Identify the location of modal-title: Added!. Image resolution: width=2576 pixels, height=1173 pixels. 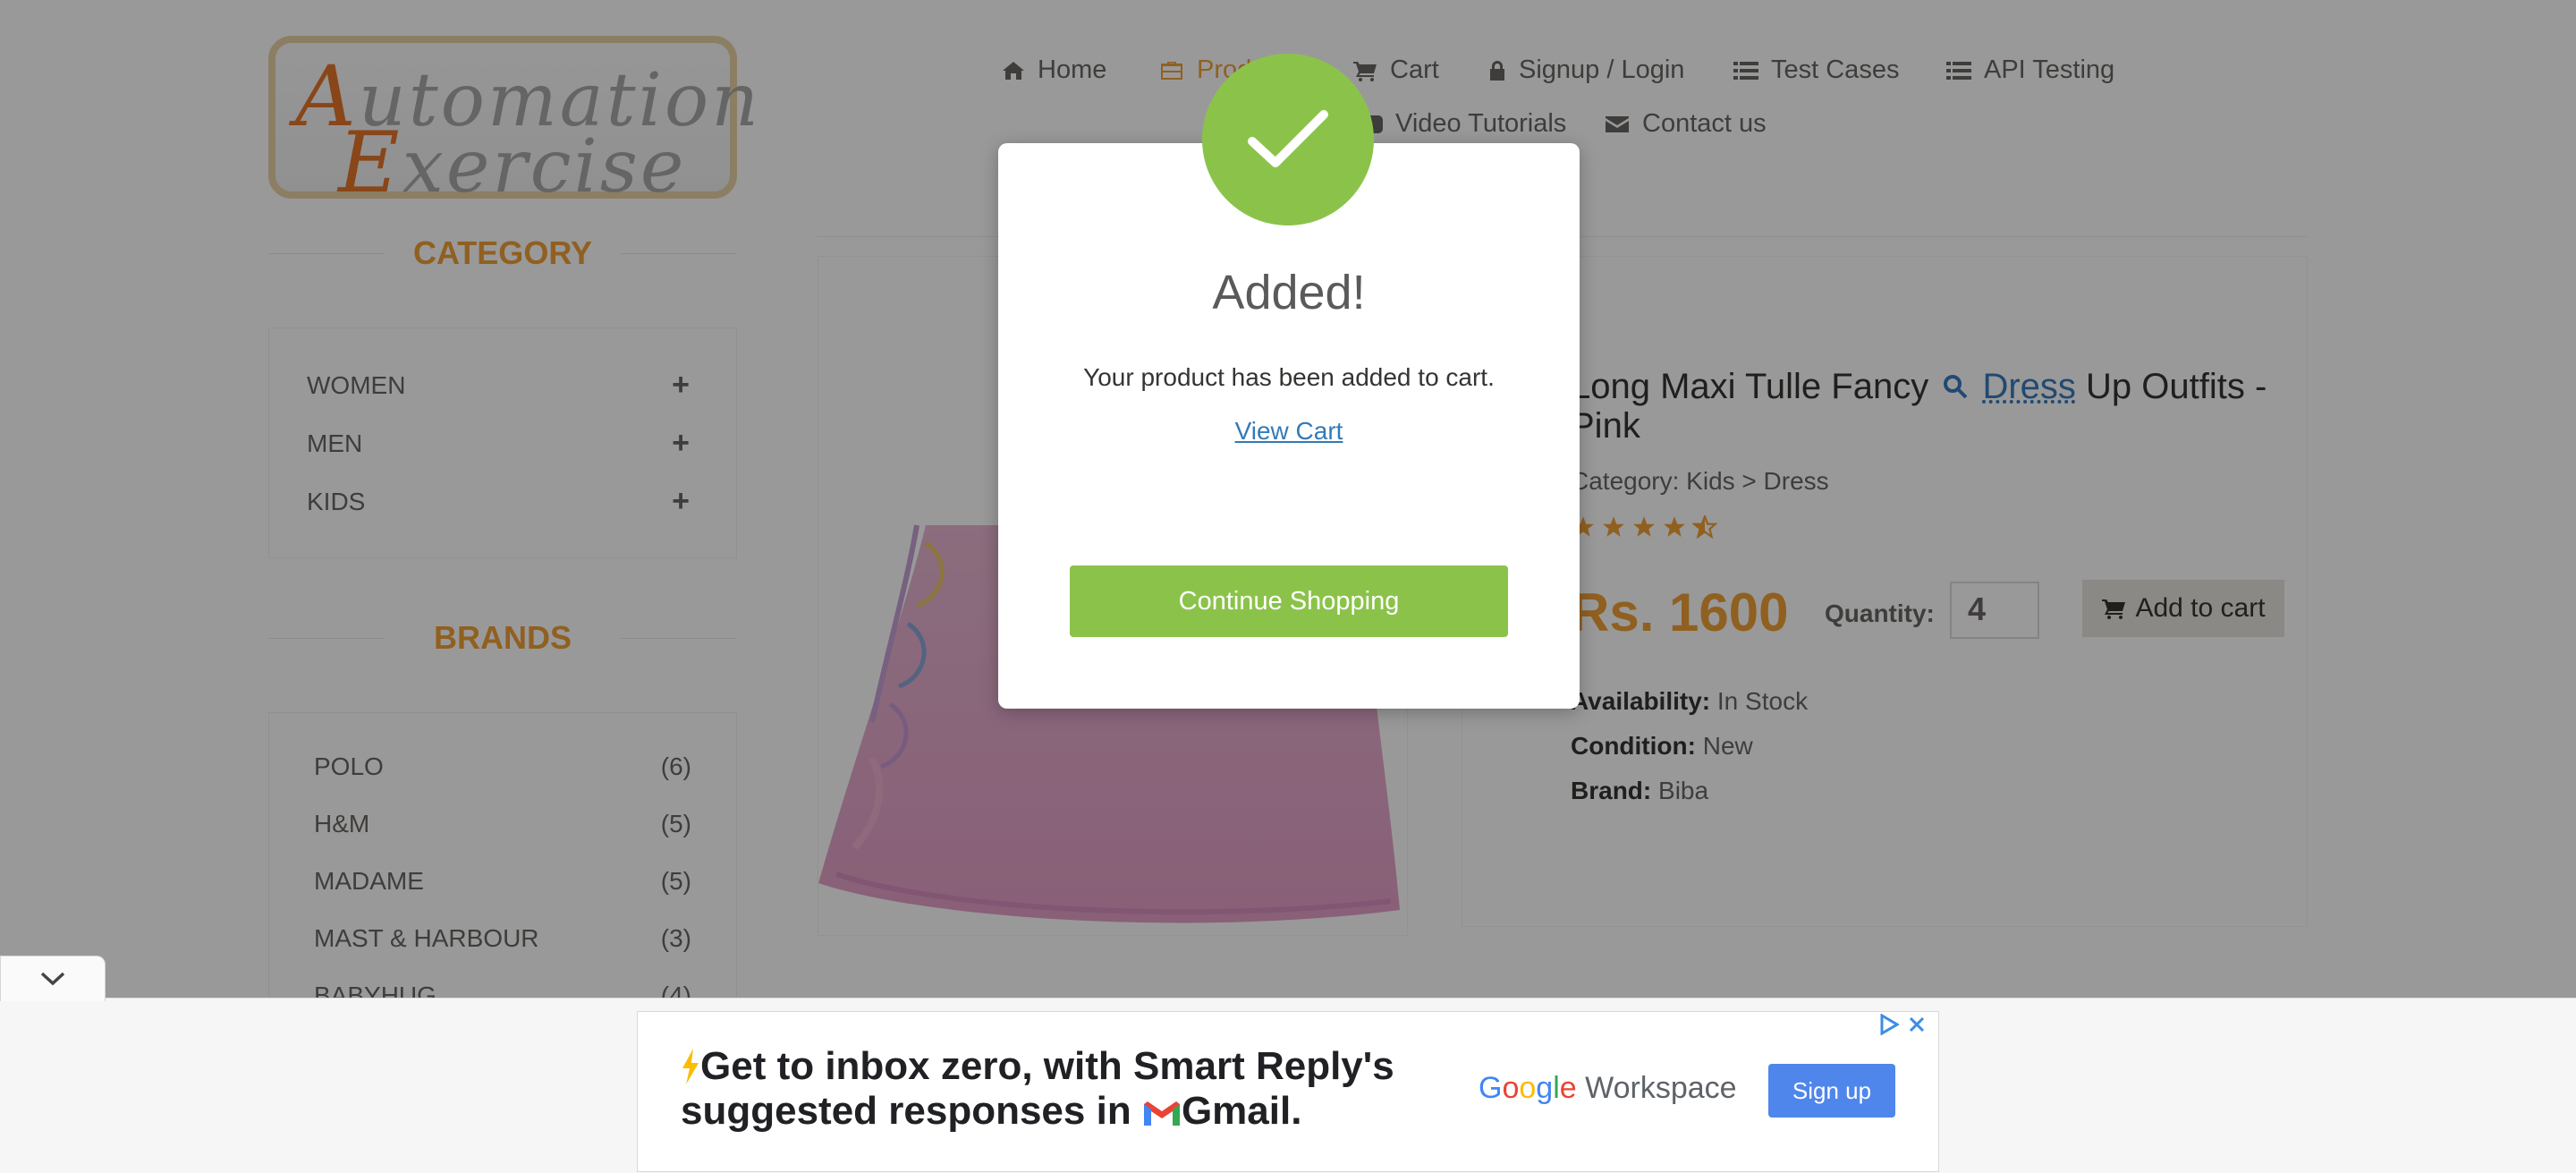
(1289, 292).